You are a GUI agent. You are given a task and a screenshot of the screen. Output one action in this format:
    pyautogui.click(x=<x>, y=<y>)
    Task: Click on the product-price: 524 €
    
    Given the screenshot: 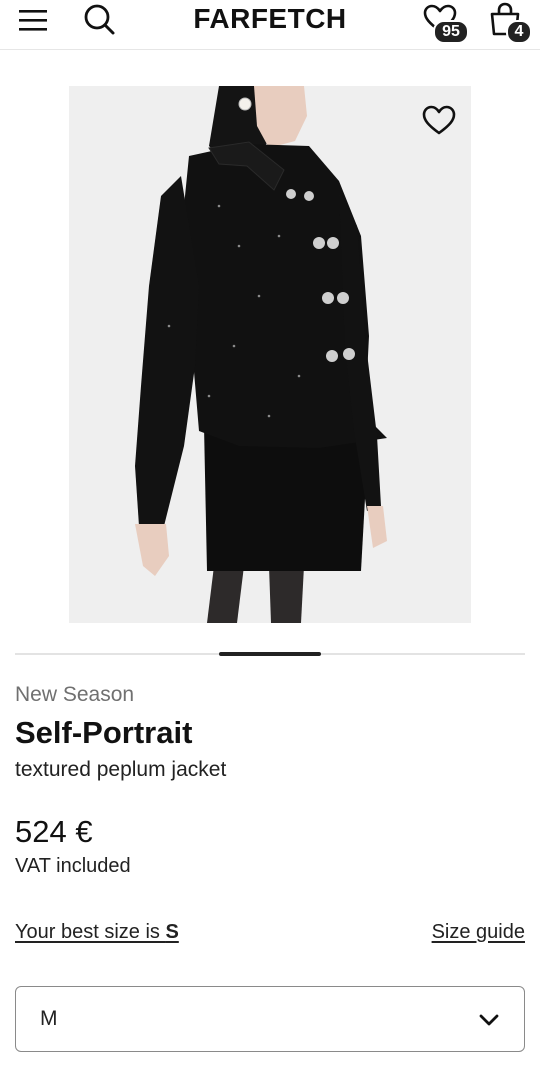 What is the action you would take?
    pyautogui.click(x=54, y=831)
    